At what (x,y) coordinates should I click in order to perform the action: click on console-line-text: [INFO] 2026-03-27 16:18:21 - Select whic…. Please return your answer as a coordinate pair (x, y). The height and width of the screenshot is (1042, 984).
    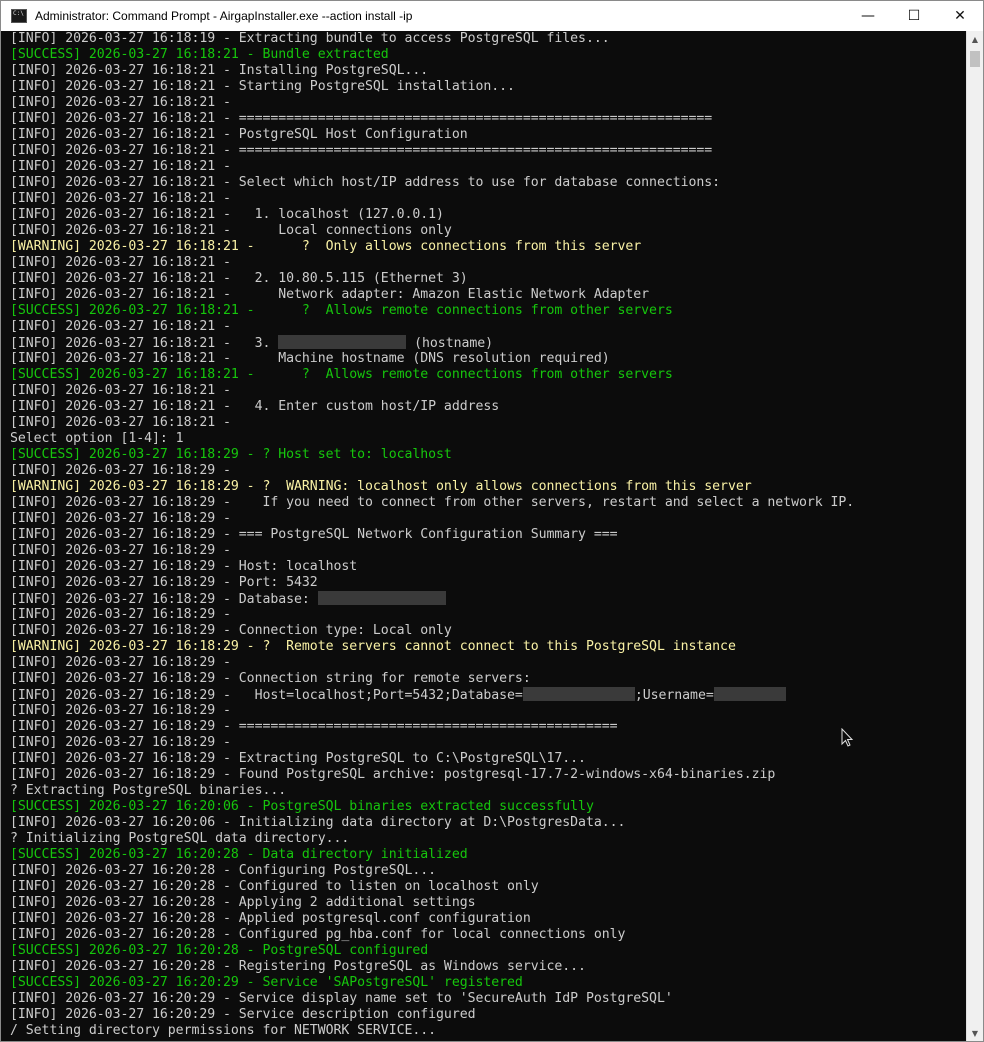
    Looking at the image, I should click on (365, 182).